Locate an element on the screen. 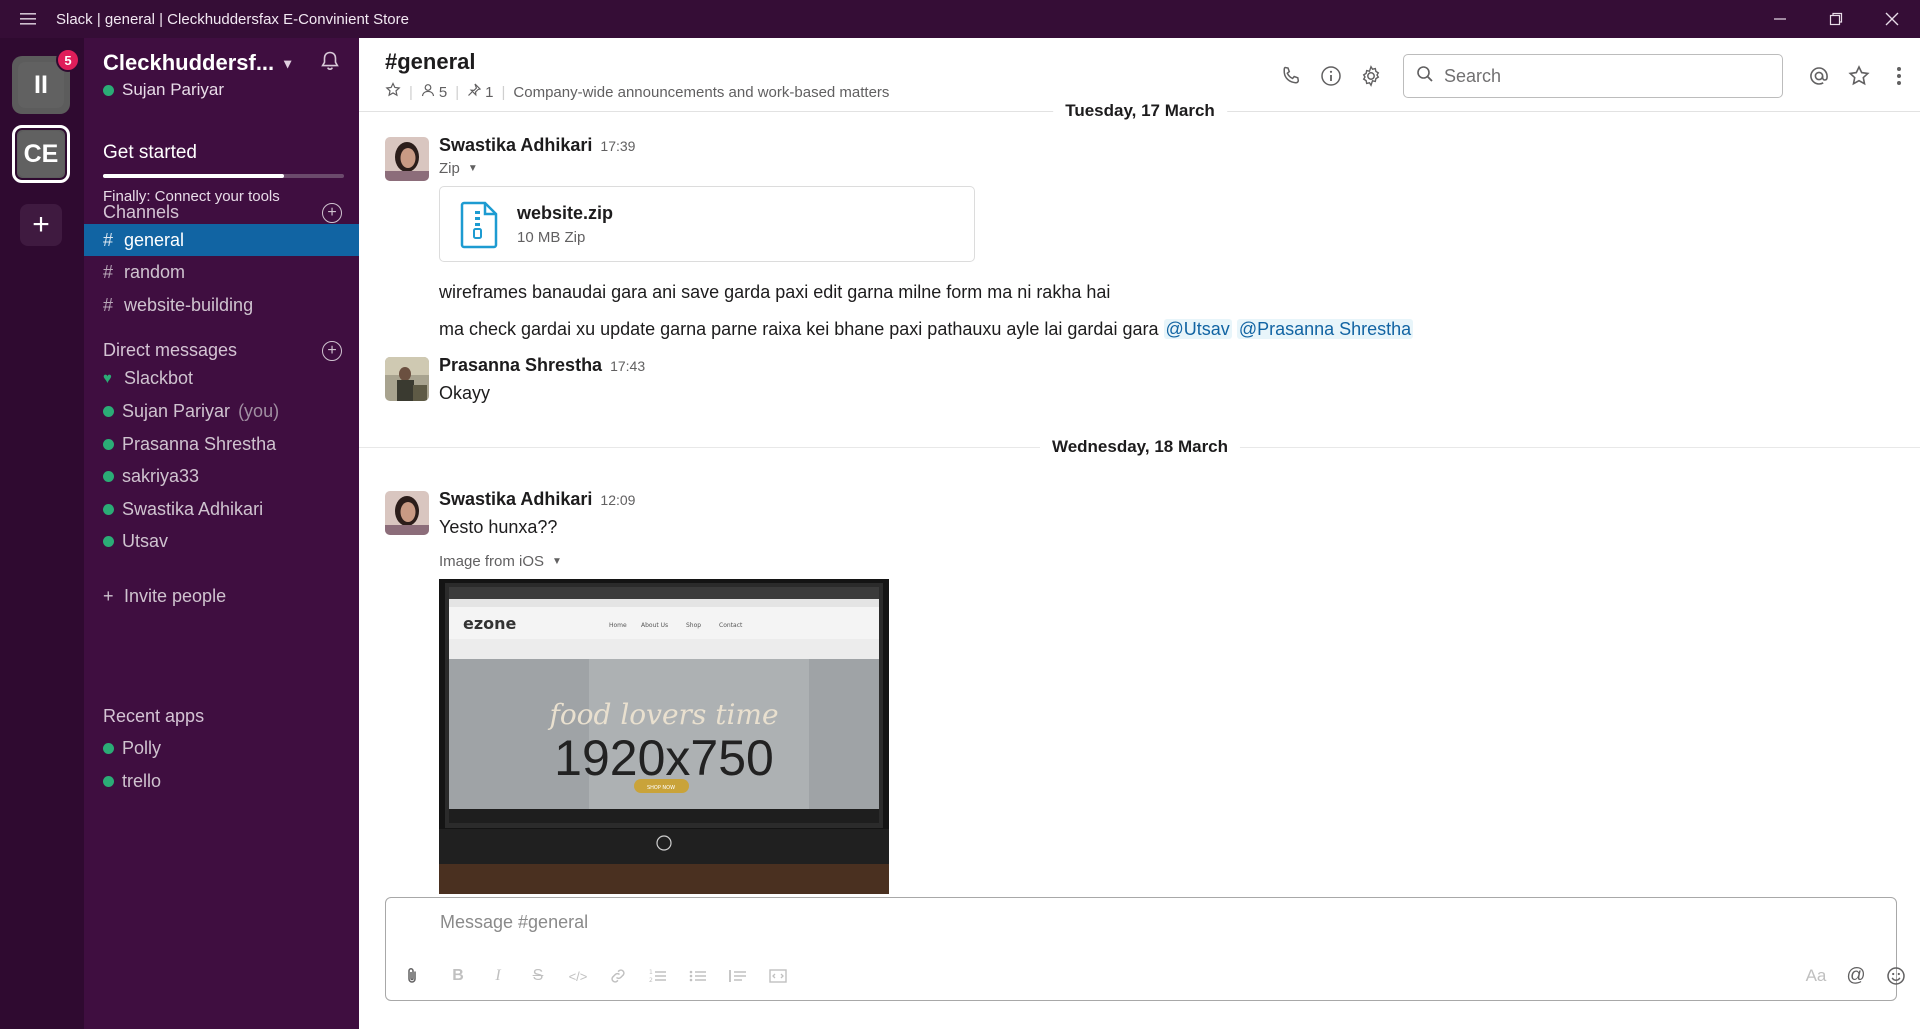  sidebar-app-trello: trello is located at coordinates (221, 781).